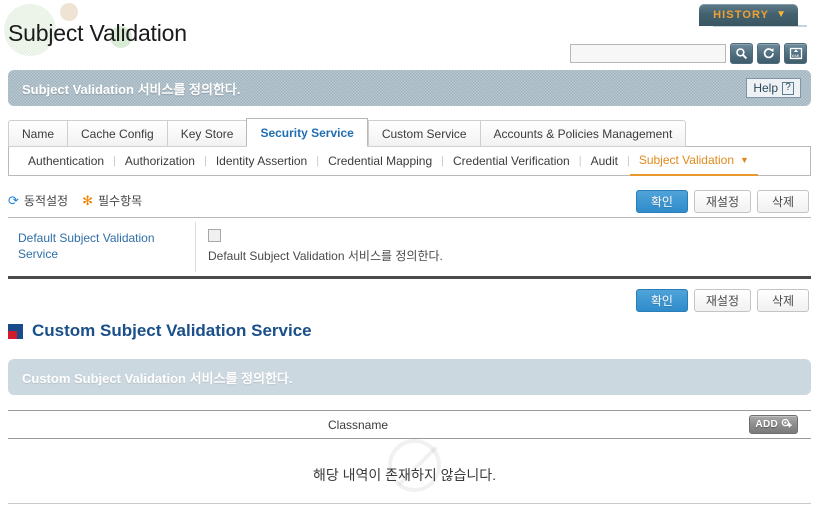  What do you see at coordinates (511, 161) in the screenshot?
I see `subtab-credential-verification: Credential Verification` at bounding box center [511, 161].